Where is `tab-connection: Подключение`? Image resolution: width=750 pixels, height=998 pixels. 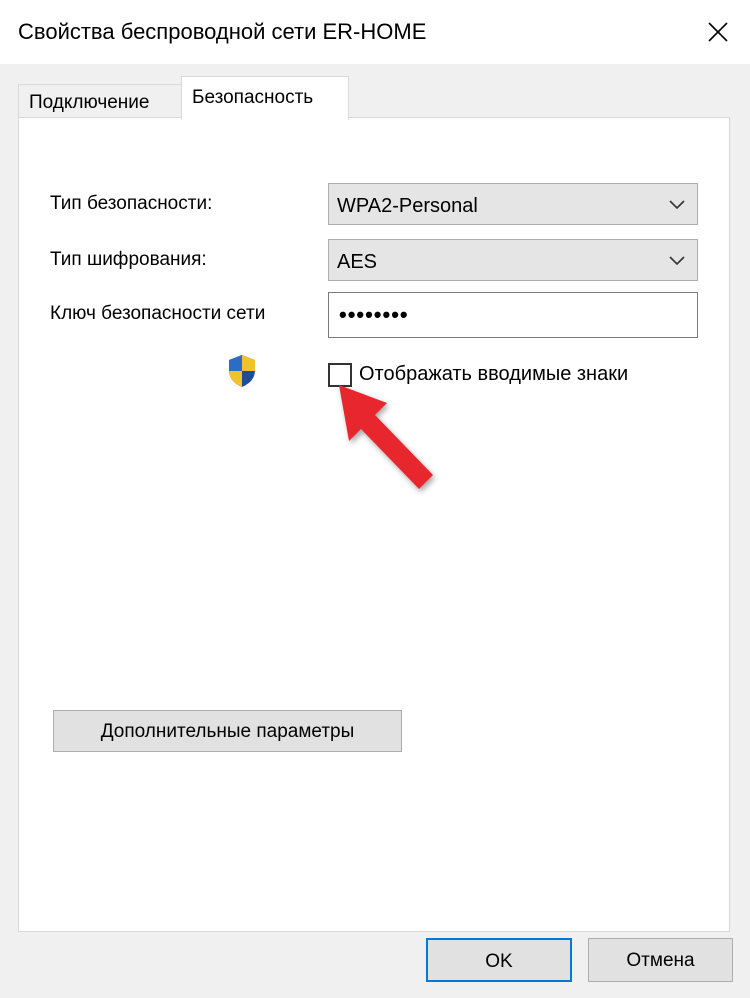
tab-connection: Подключение is located at coordinates (100, 101).